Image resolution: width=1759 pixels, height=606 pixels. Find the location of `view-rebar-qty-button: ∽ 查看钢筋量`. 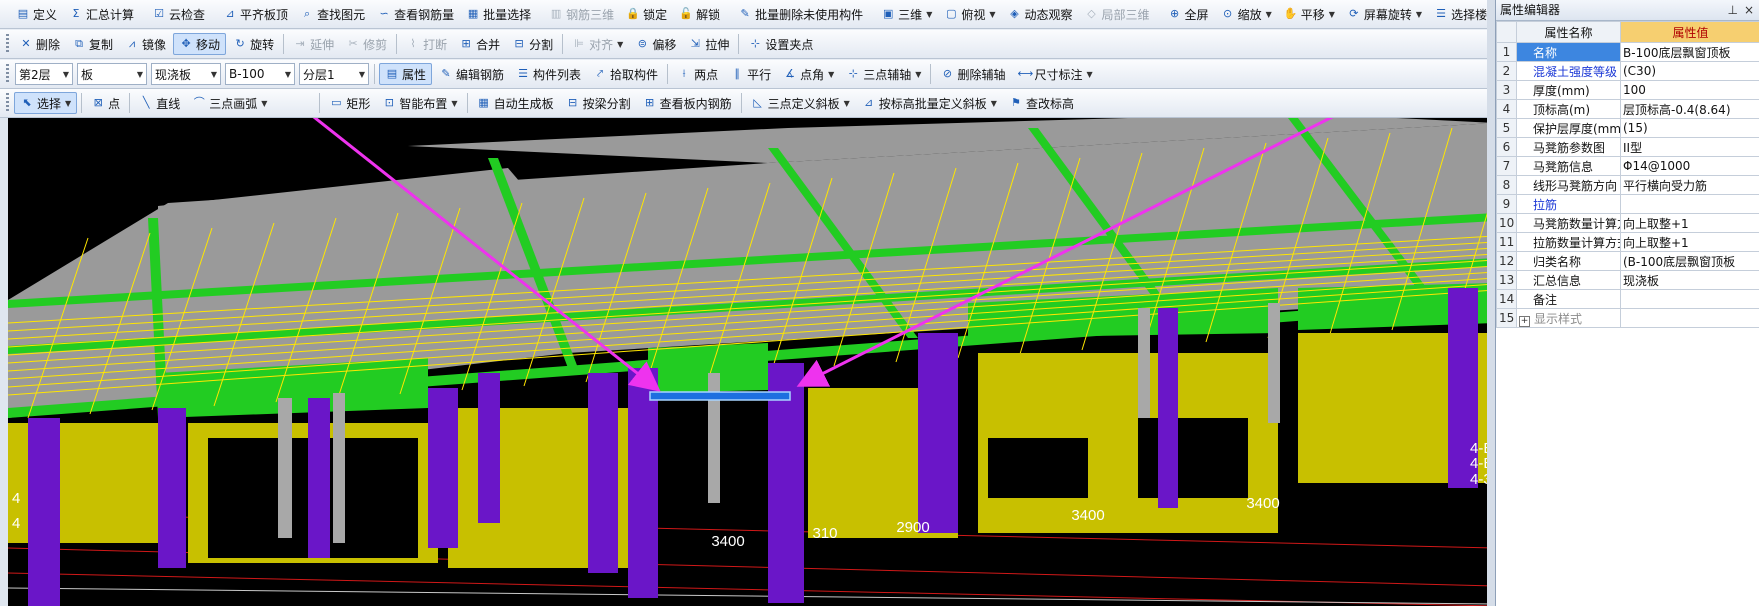

view-rebar-qty-button: ∽ 查看钢筋量 is located at coordinates (415, 14).